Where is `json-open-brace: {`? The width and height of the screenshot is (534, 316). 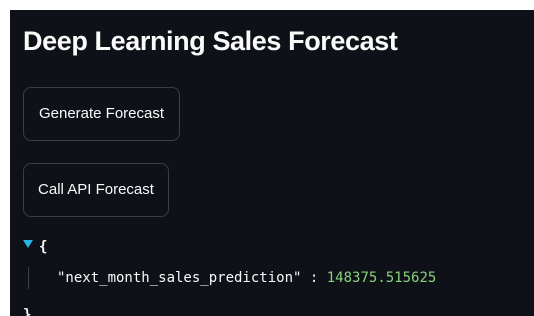
json-open-brace: { is located at coordinates (43, 247).